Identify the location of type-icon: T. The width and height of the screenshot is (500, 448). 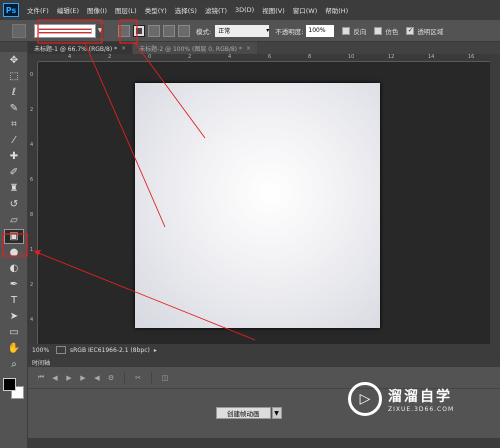
(14, 300).